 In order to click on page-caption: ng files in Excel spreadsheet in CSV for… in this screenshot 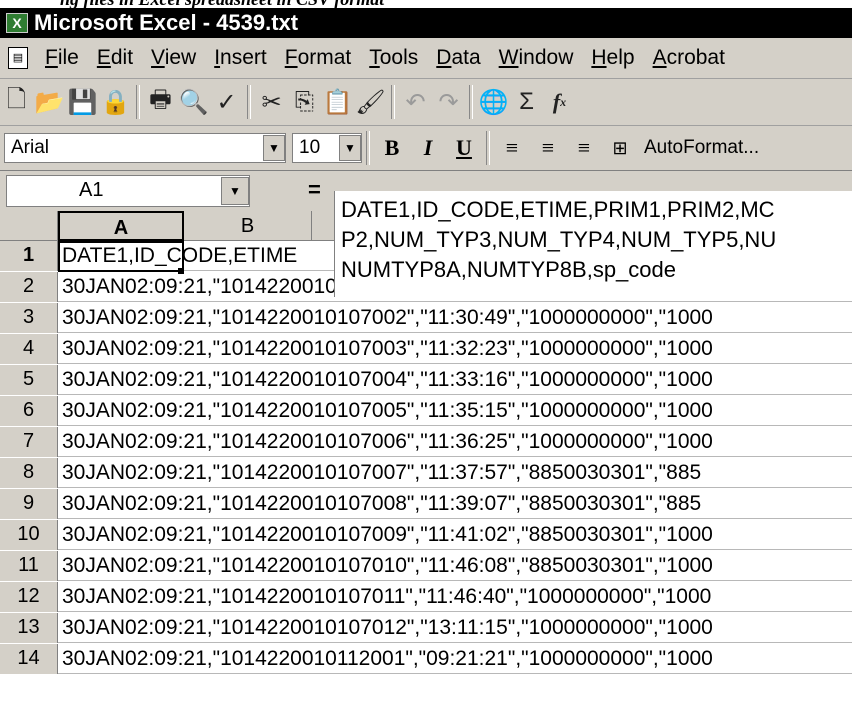, I will do `click(426, 4)`.